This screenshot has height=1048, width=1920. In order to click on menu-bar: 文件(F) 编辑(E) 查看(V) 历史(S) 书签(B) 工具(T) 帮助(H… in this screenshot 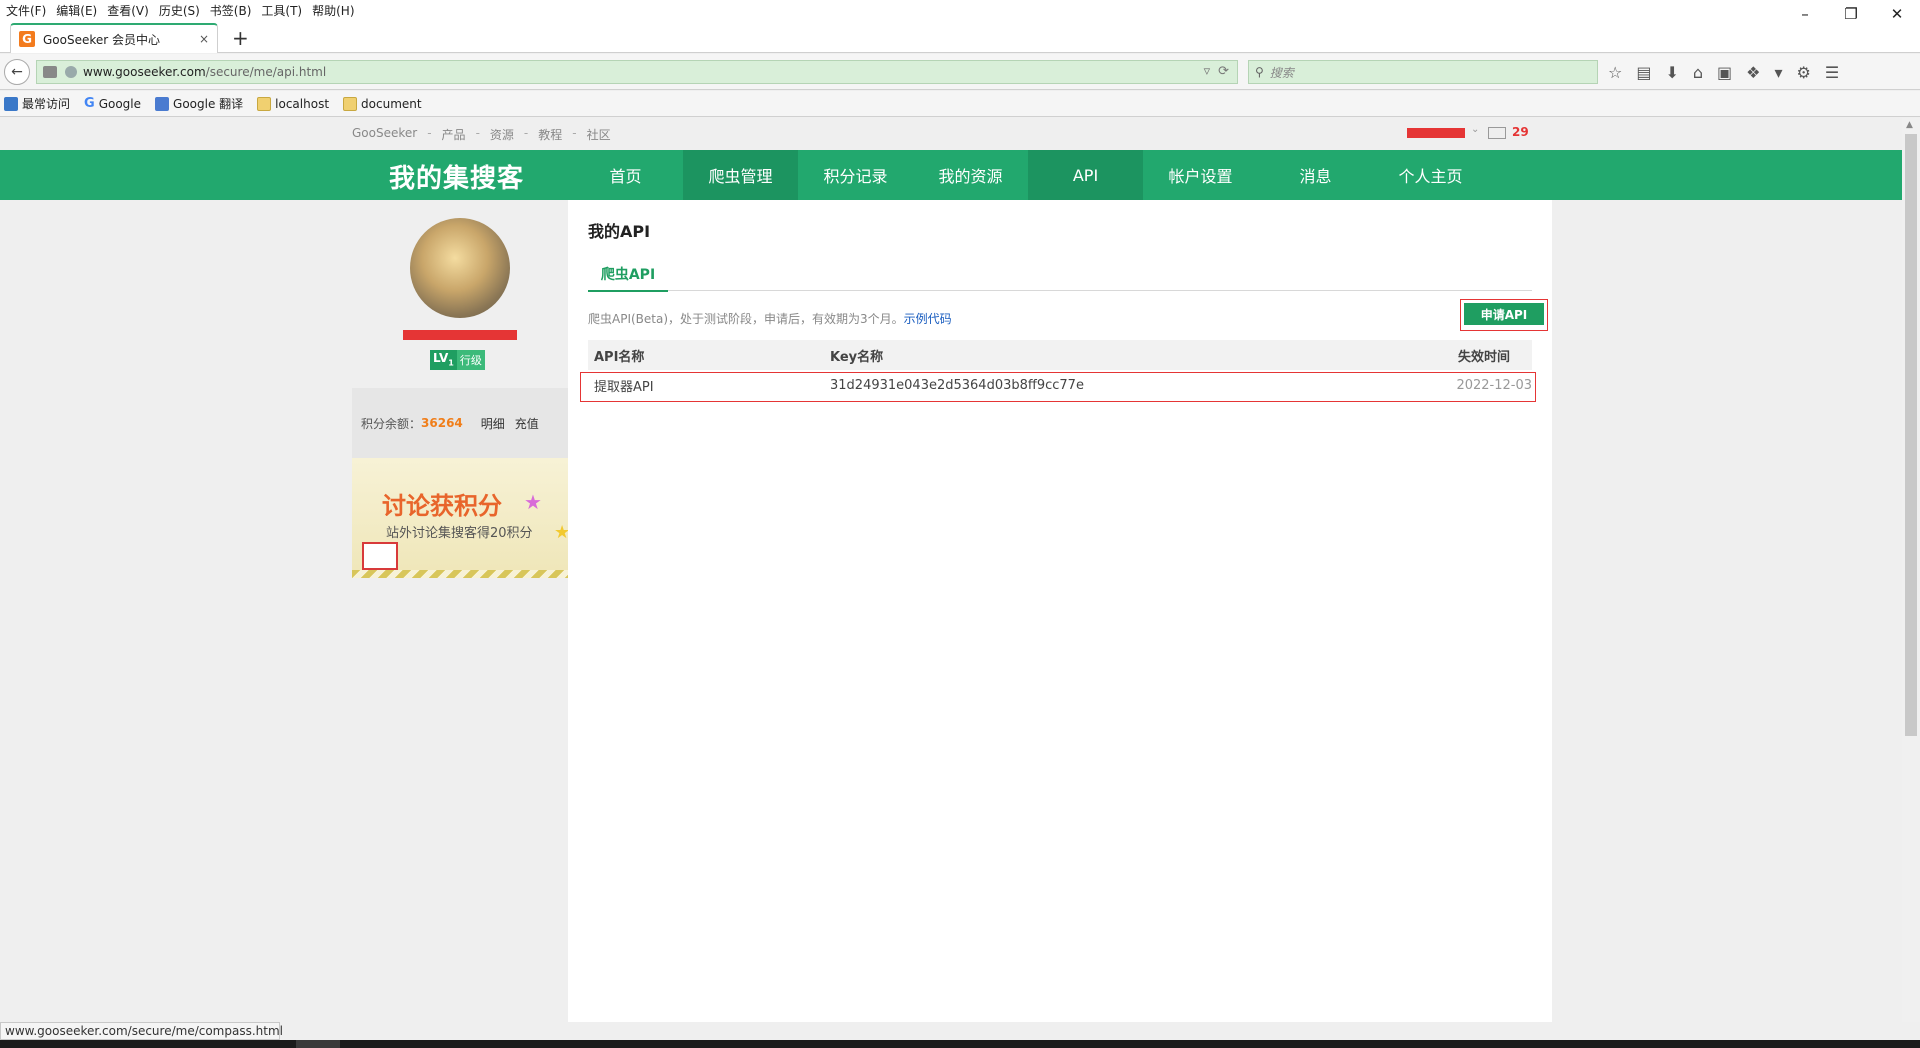, I will do `click(960, 11)`.